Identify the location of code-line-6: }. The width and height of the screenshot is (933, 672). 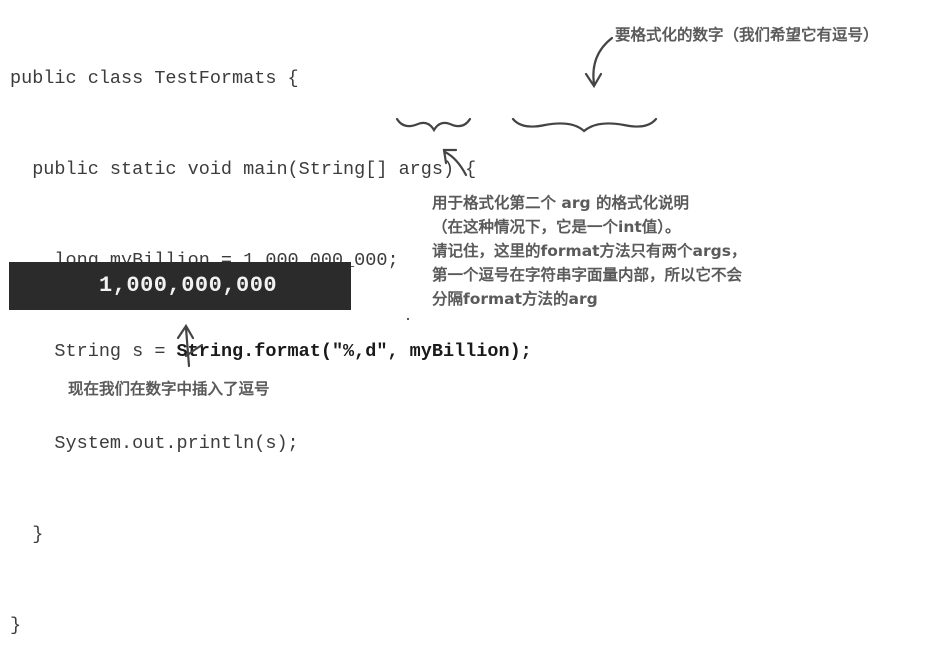
(27, 534).